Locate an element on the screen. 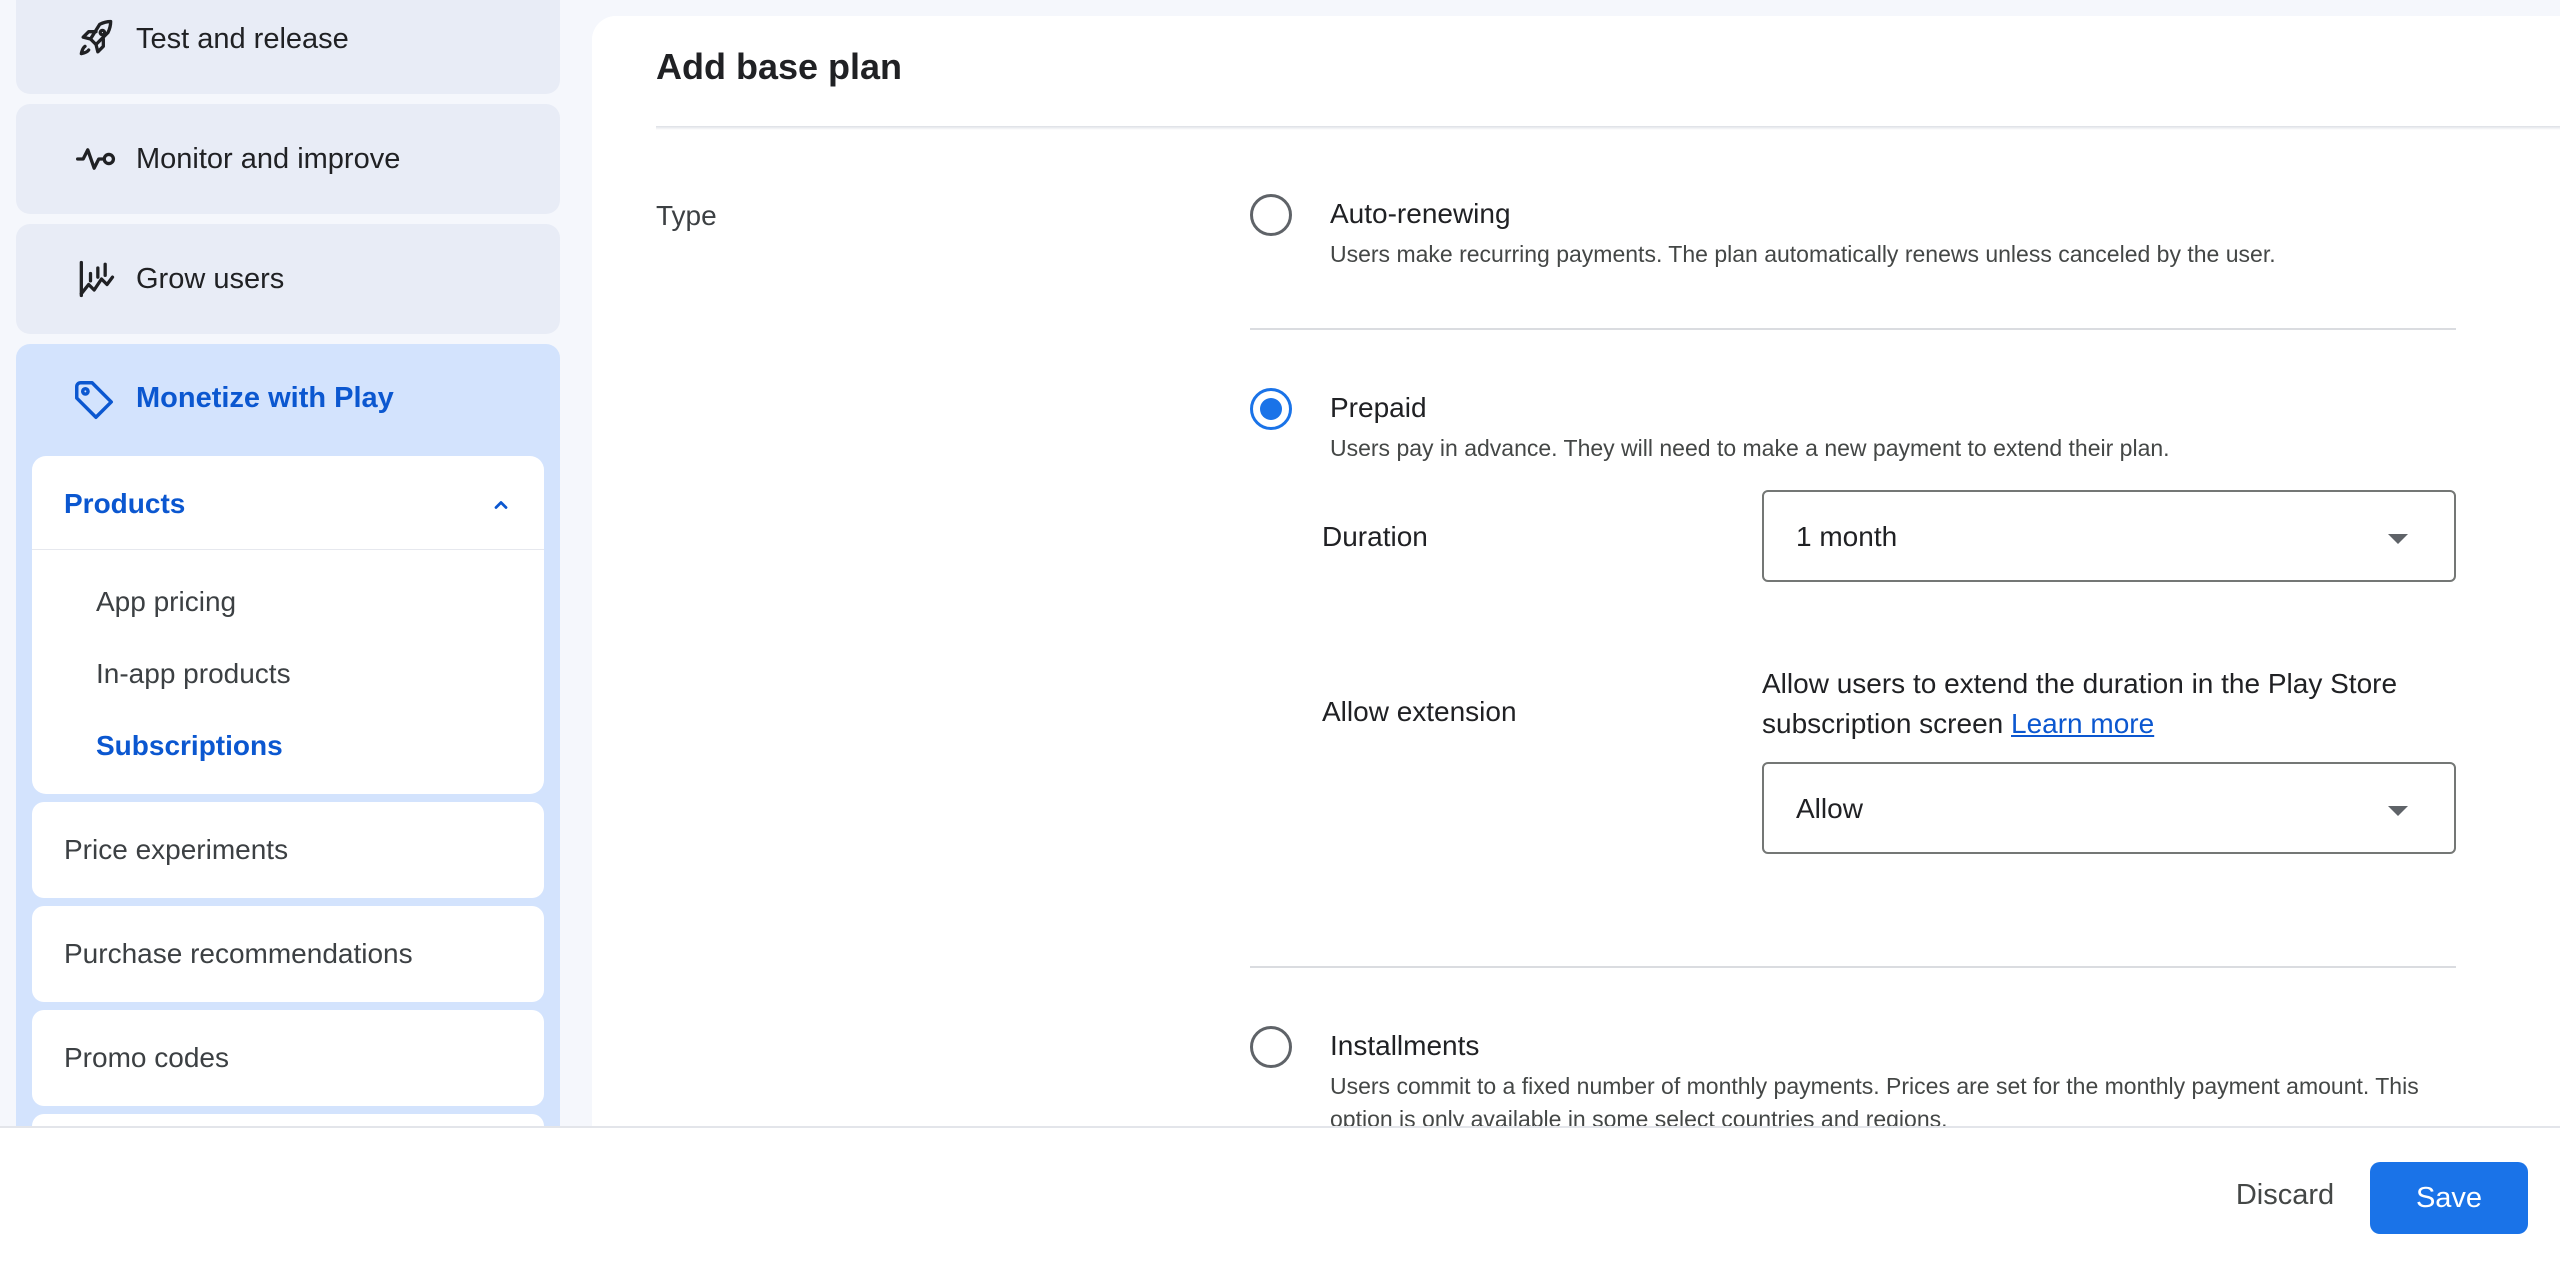 This screenshot has width=2560, height=1264. sidebar-item-monitor-and-improve: Monitor and improve is located at coordinates (288, 159).